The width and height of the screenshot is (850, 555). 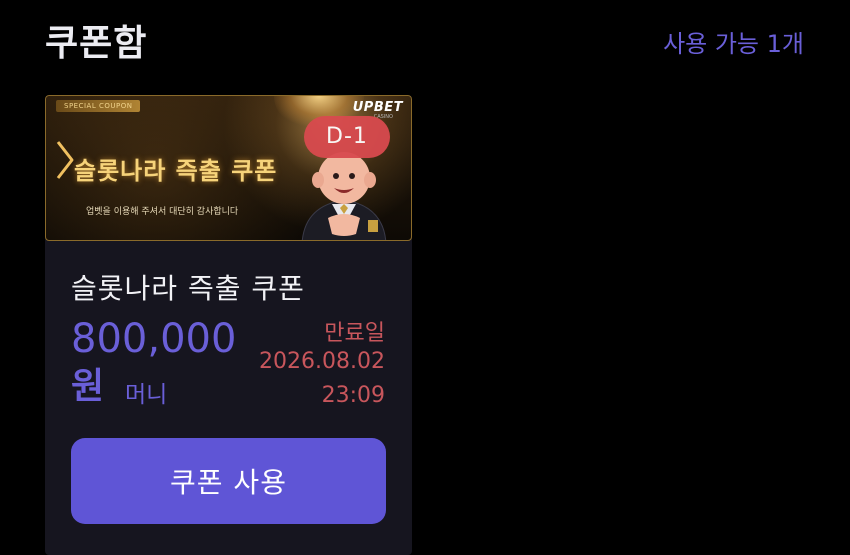 What do you see at coordinates (176, 171) in the screenshot?
I see `banner-title: 슬롯나라 즉출 쿠폰` at bounding box center [176, 171].